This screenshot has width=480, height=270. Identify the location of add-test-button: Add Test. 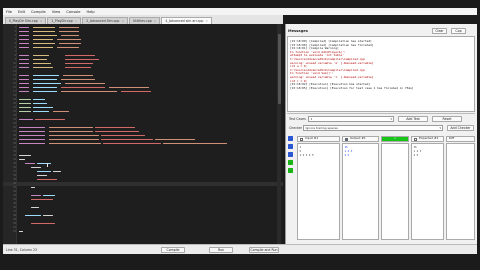
(413, 119).